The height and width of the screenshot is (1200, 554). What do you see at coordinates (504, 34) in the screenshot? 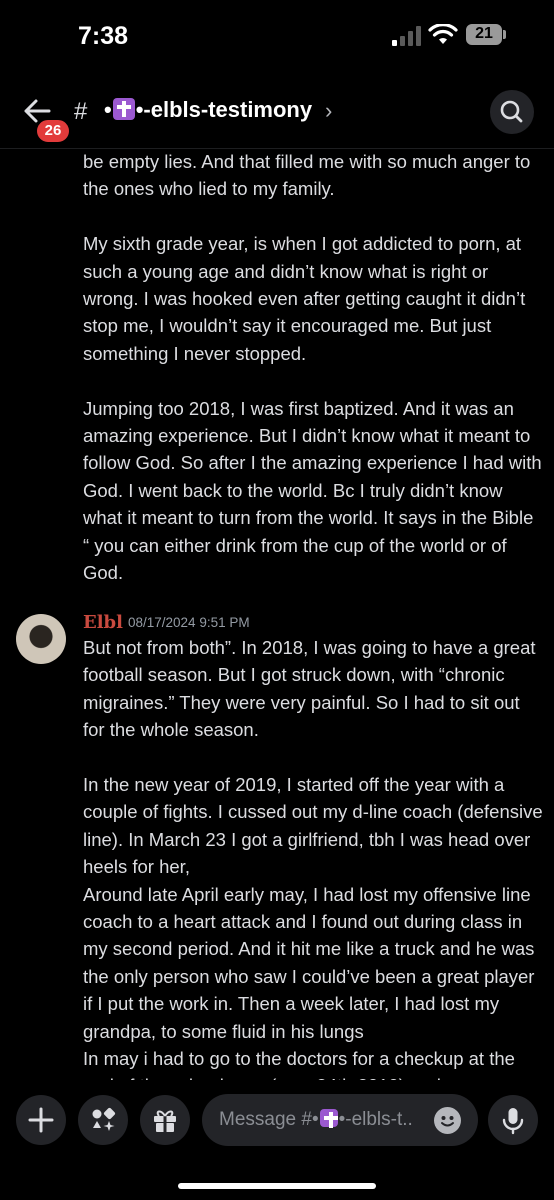
I see `battery-tip` at bounding box center [504, 34].